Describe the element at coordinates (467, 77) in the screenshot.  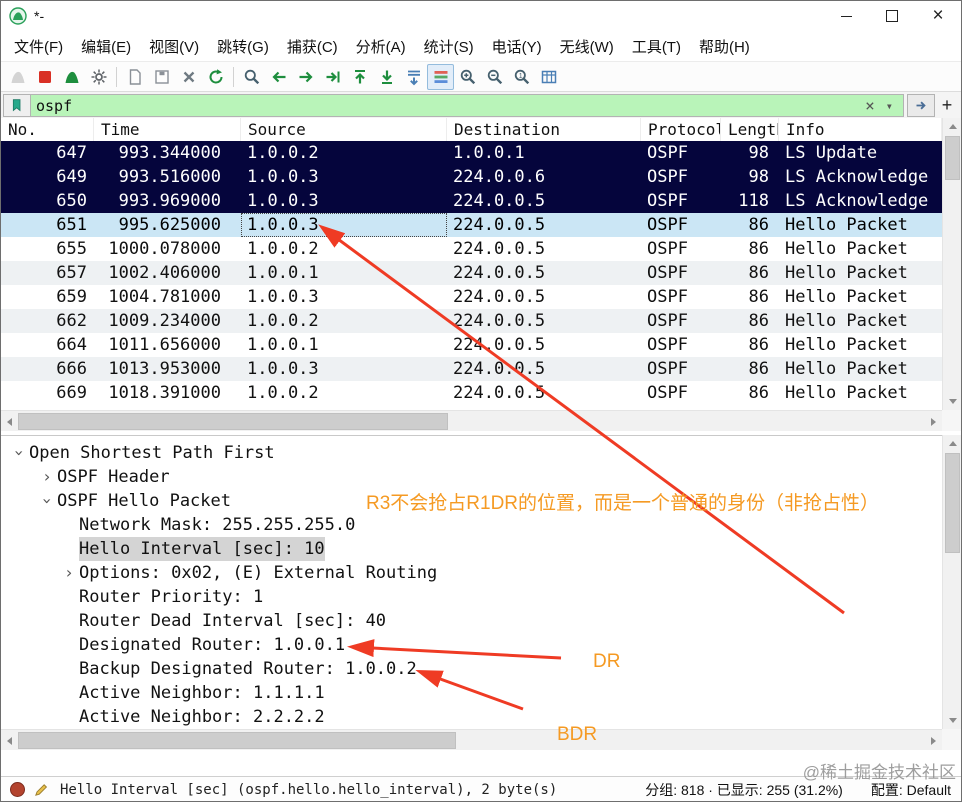
I see `zoom-in-button` at that location.